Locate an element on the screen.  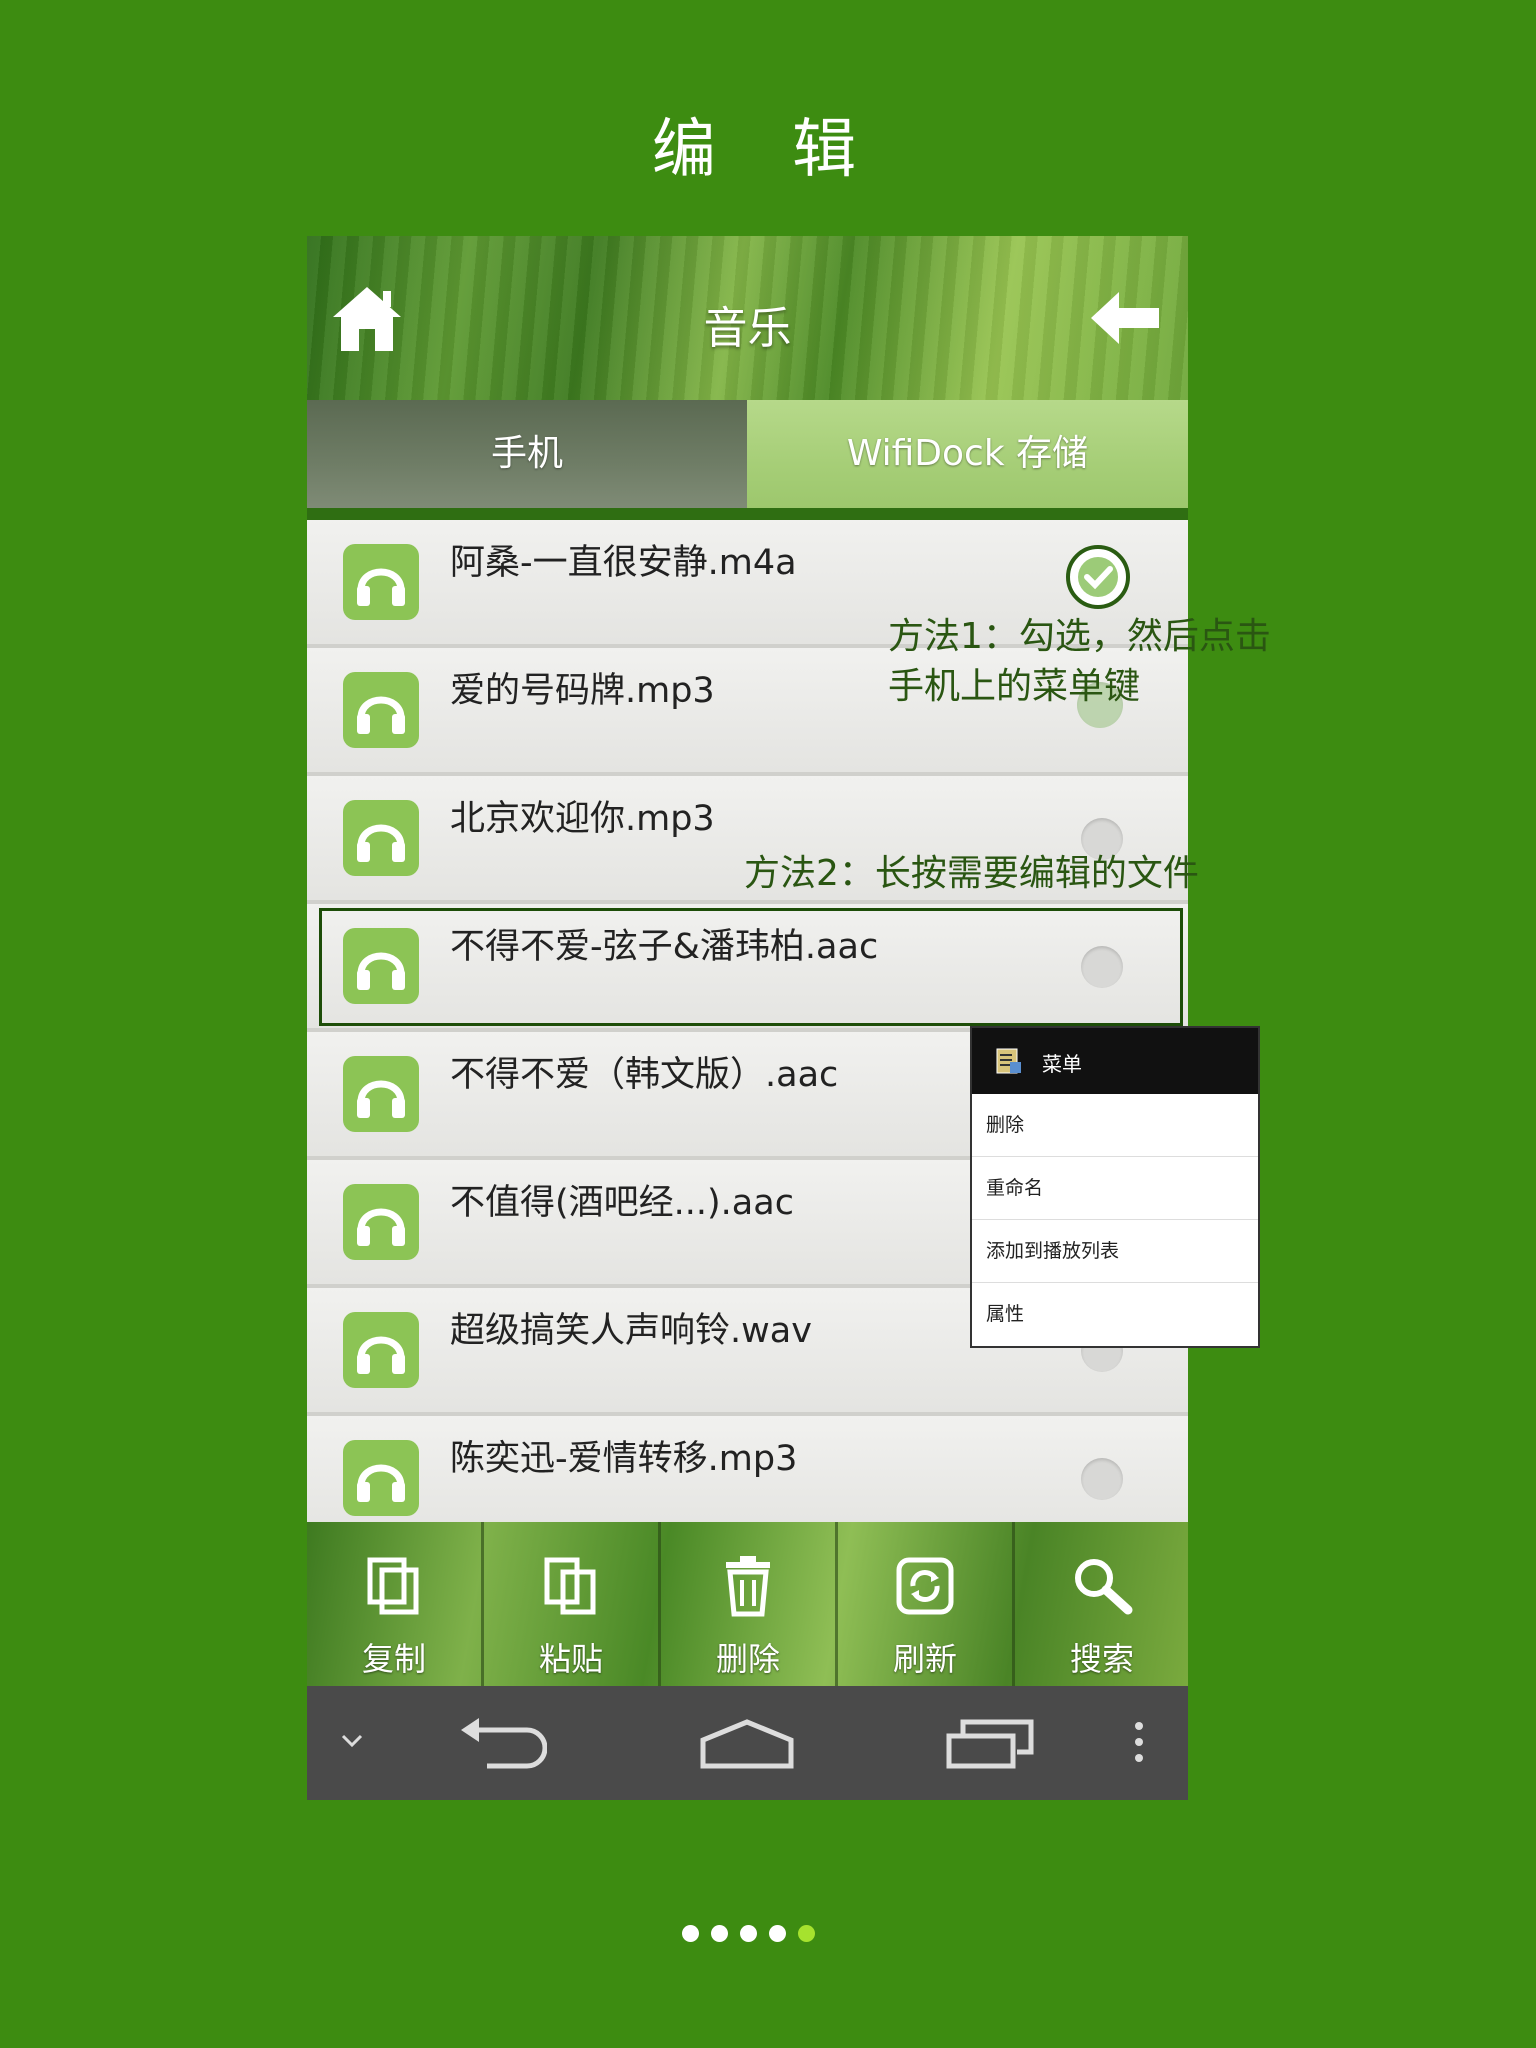
context-menu: 菜单 删除 重命名 添加到播放列表 属性 is located at coordinates (1115, 1187).